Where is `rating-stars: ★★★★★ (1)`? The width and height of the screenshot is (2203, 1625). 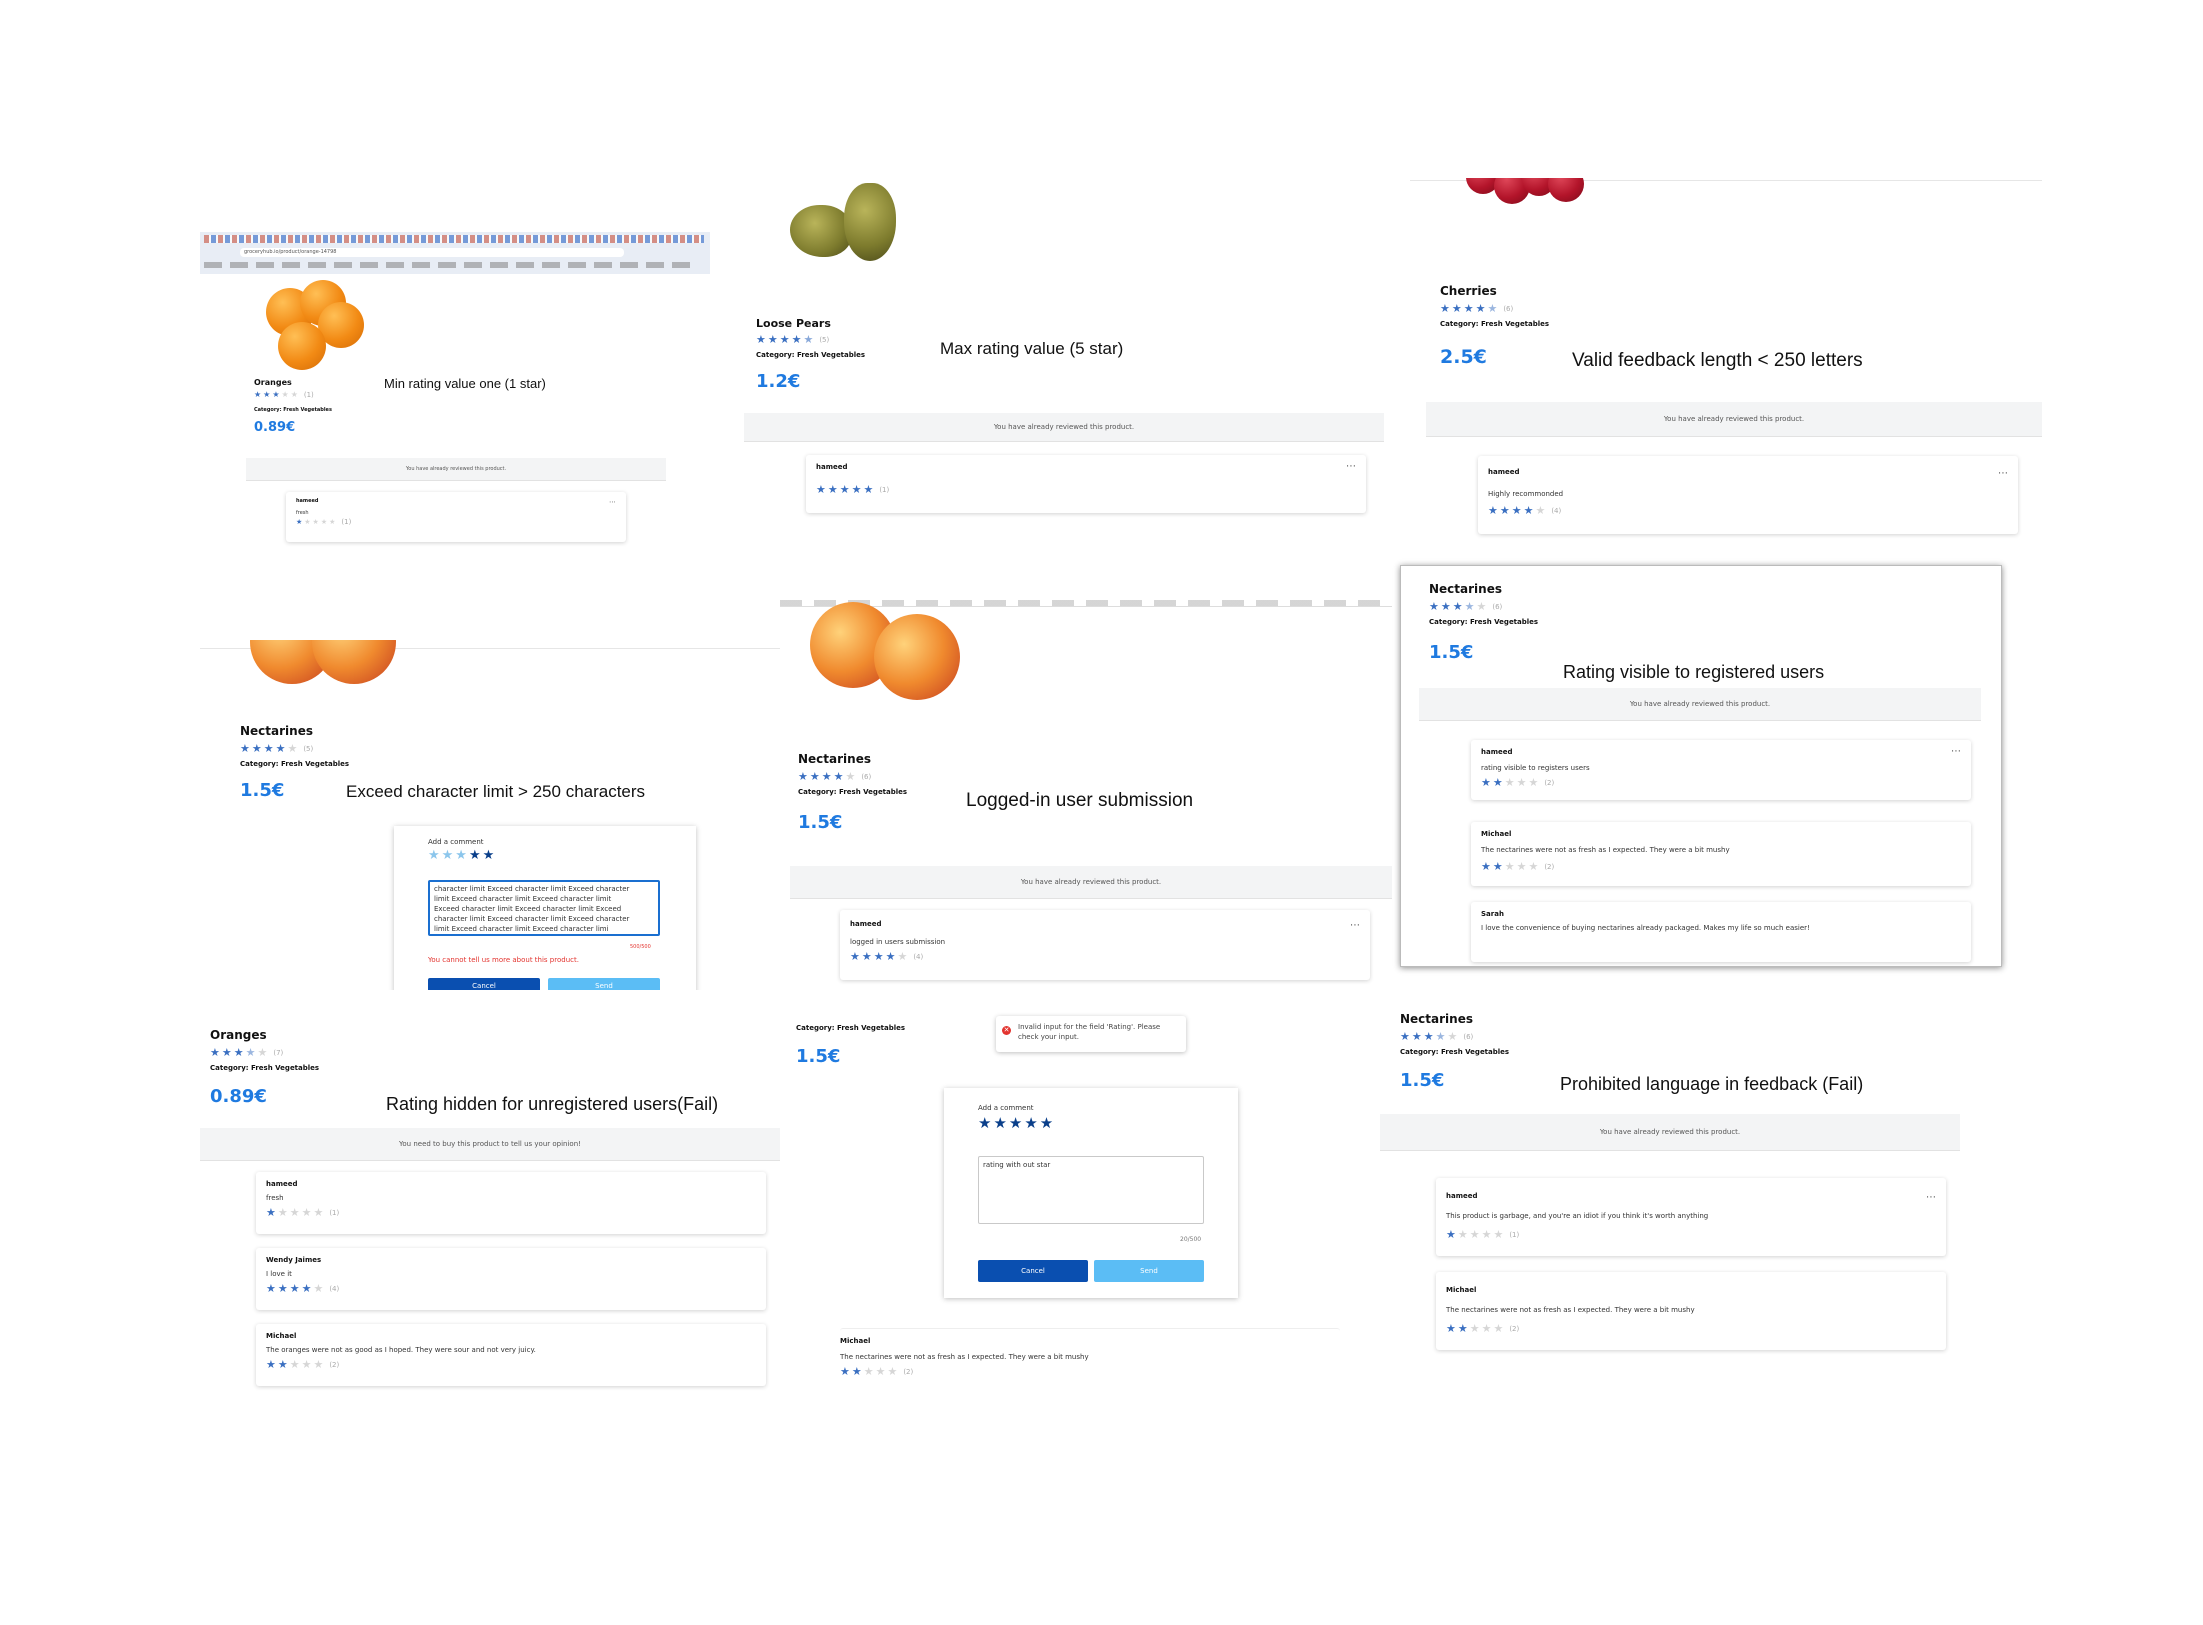 rating-stars: ★★★★★ (1) is located at coordinates (284, 394).